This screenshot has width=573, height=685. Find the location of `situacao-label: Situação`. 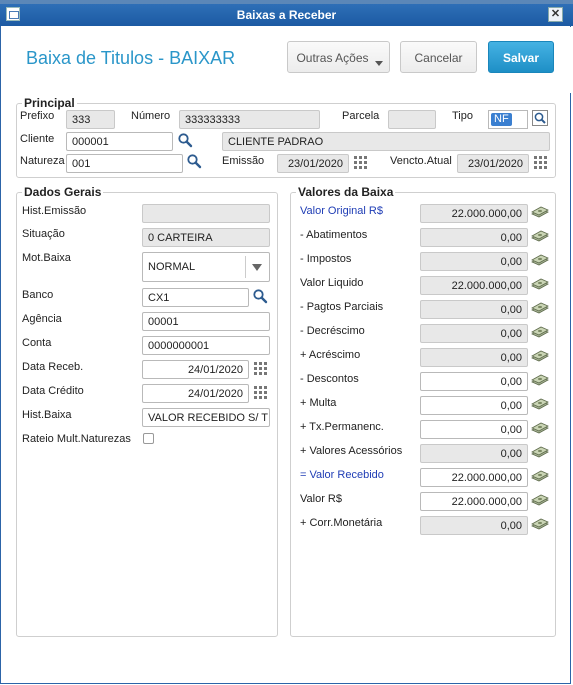

situacao-label: Situação is located at coordinates (43, 234).